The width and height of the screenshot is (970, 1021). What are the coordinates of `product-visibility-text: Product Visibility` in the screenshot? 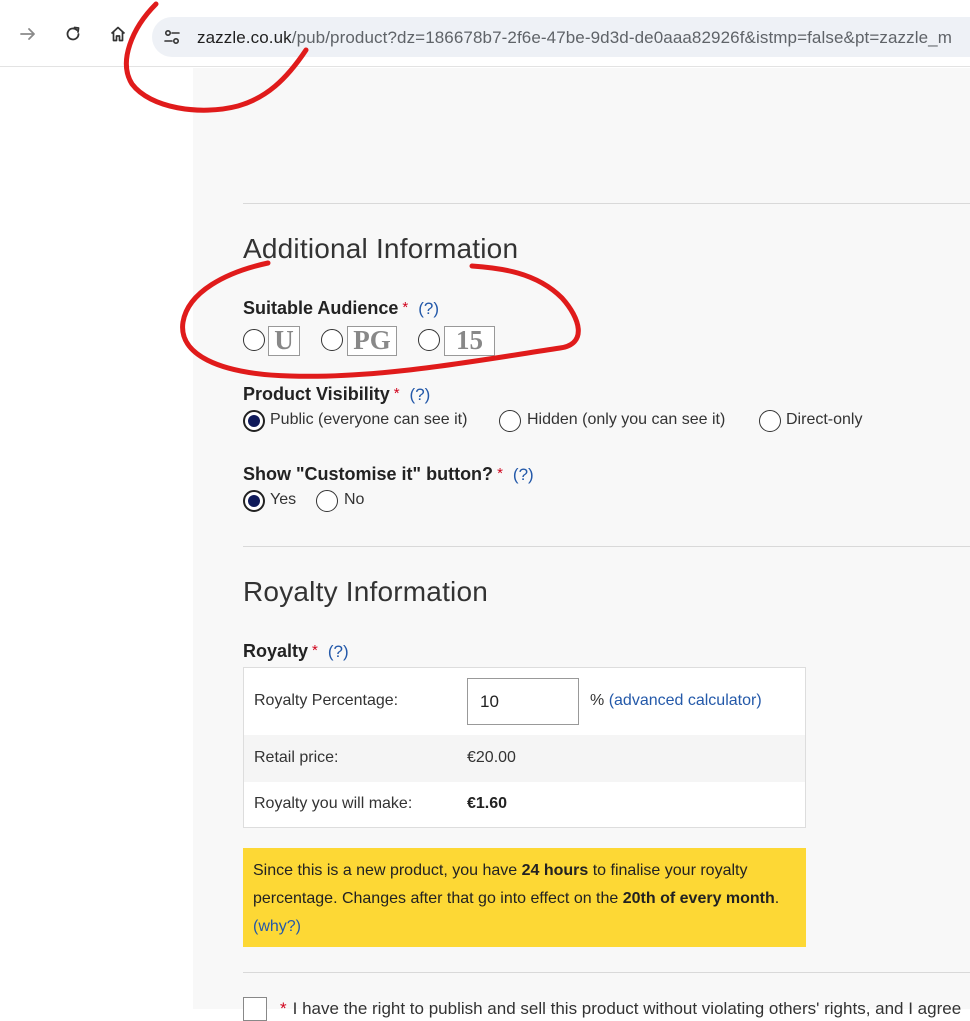 It's located at (316, 394).